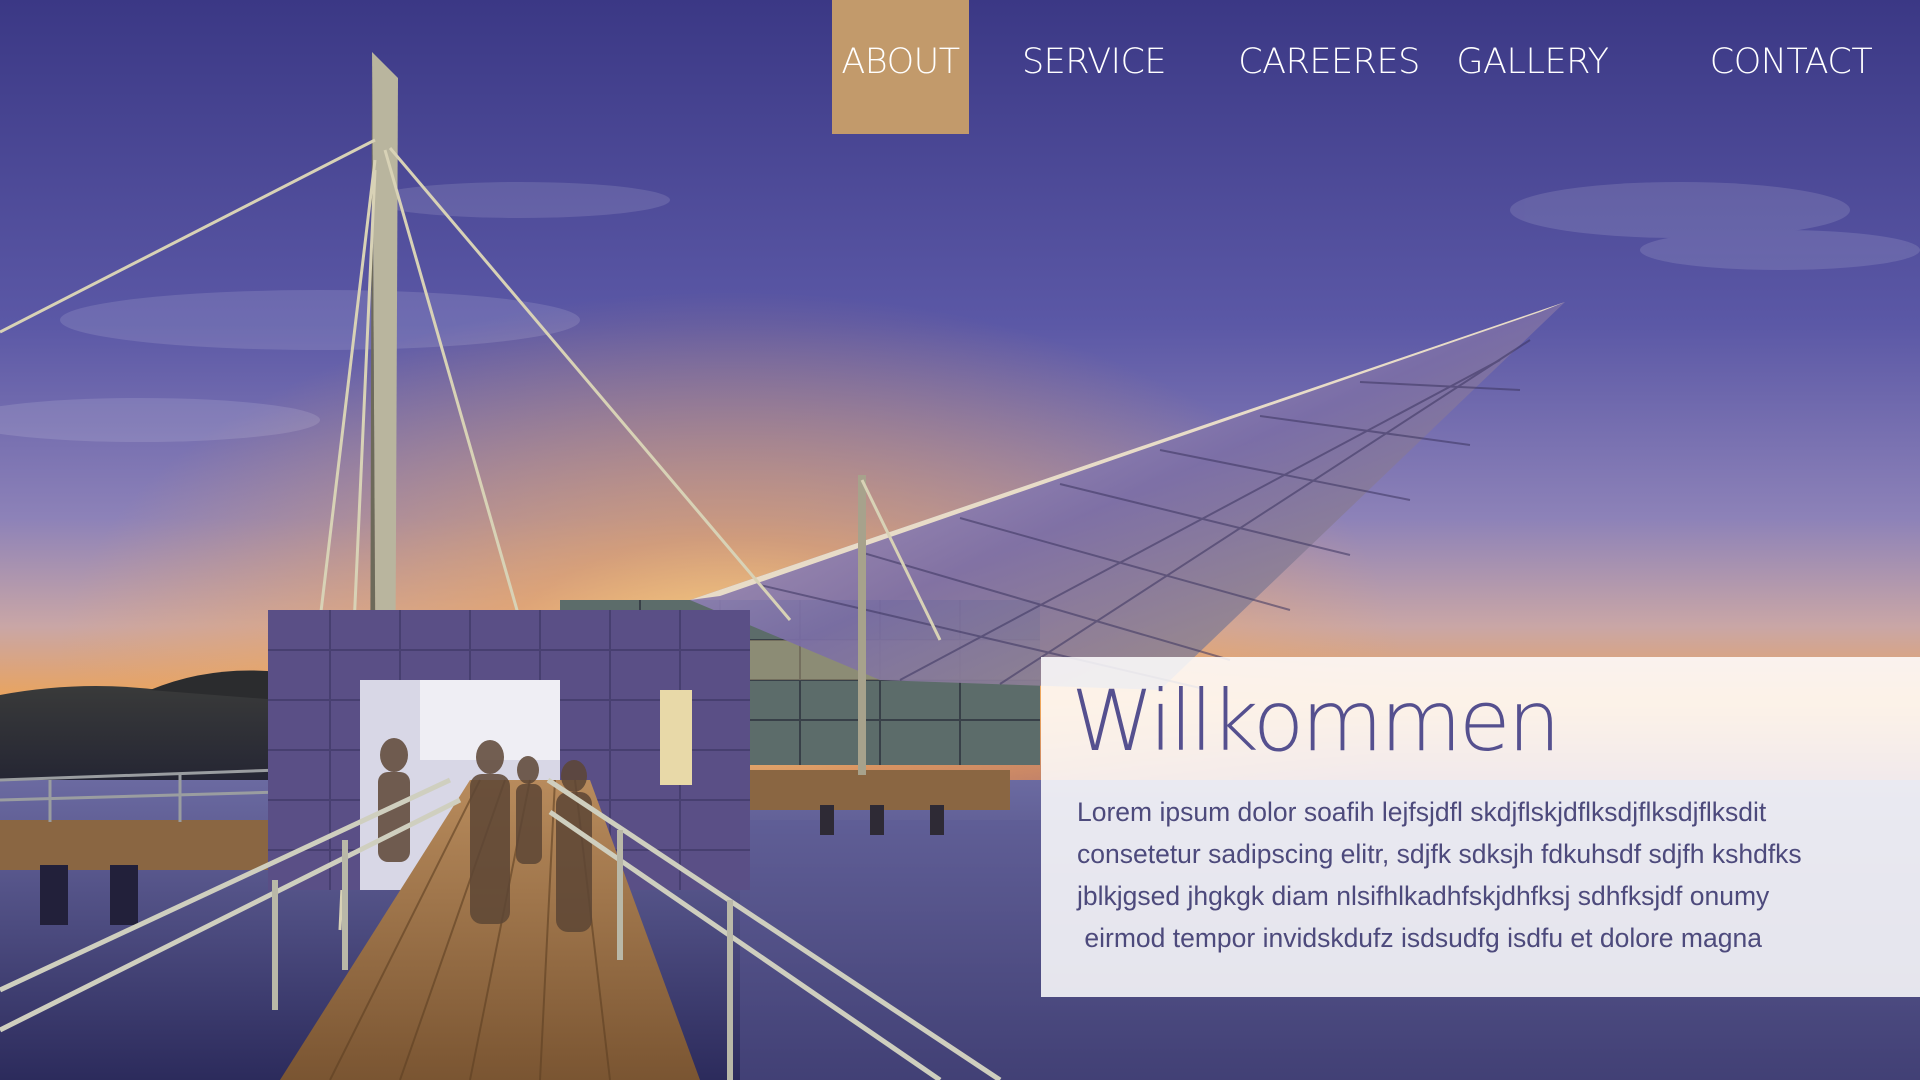 This screenshot has height=1080, width=1920. Describe the element at coordinates (1094, 67) in the screenshot. I see `nav-item-service: SERVICE` at that location.